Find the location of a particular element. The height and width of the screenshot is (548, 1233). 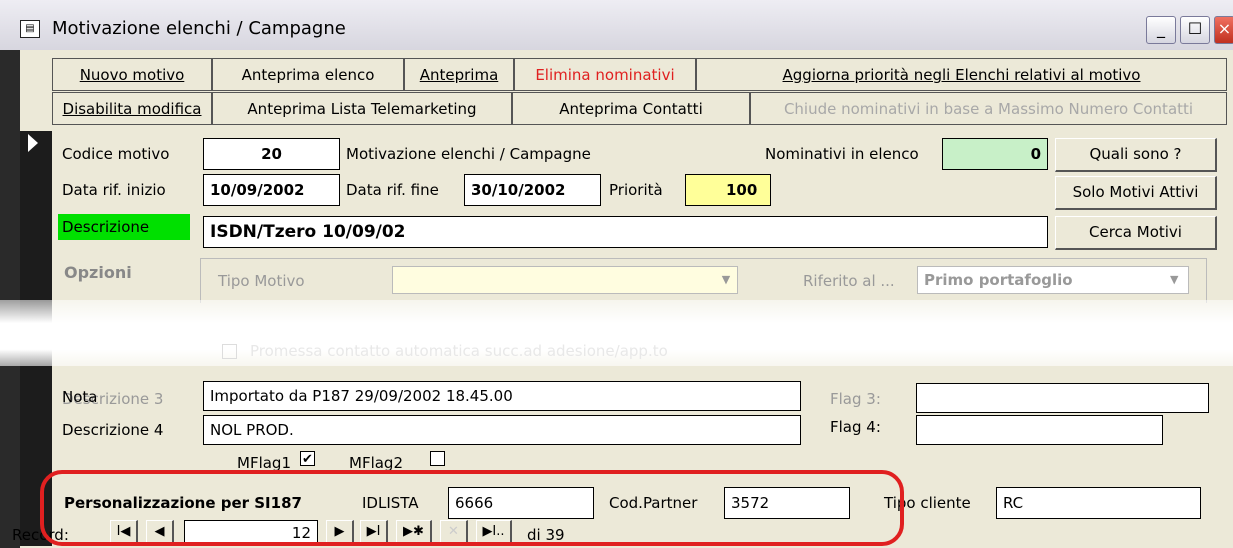

codice-motivo-label: Codice motivo is located at coordinates (116, 154).